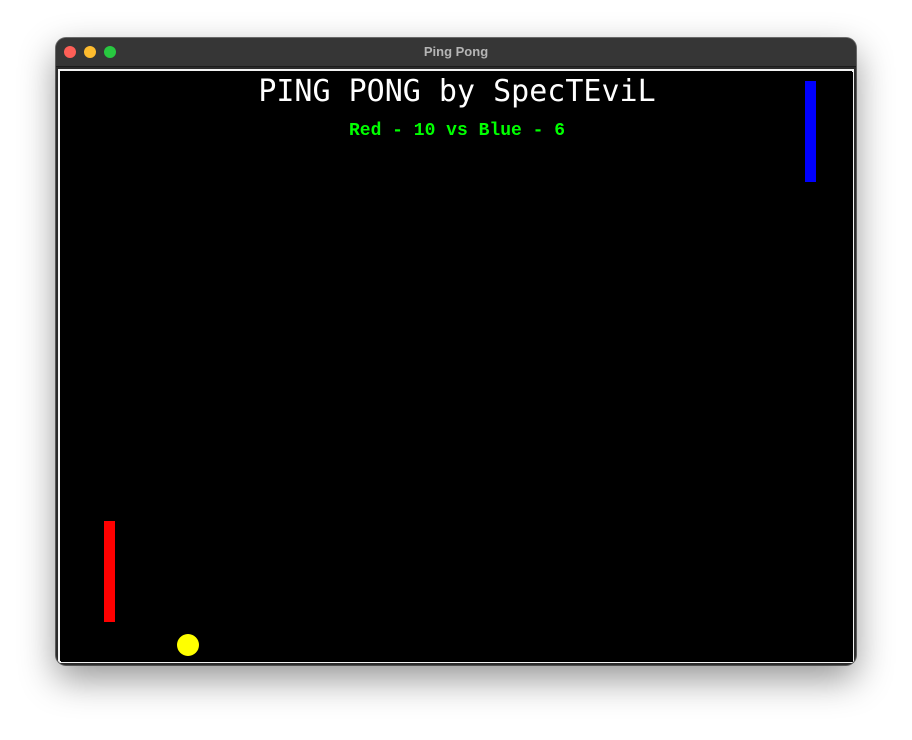  What do you see at coordinates (457, 91) in the screenshot?
I see `game-title: PING PONG by SpecTEviL` at bounding box center [457, 91].